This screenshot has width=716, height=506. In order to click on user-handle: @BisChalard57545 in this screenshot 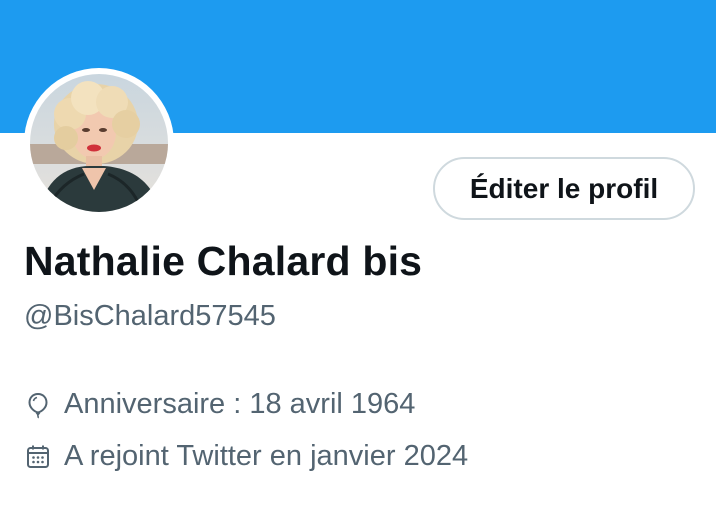, I will do `click(150, 316)`.